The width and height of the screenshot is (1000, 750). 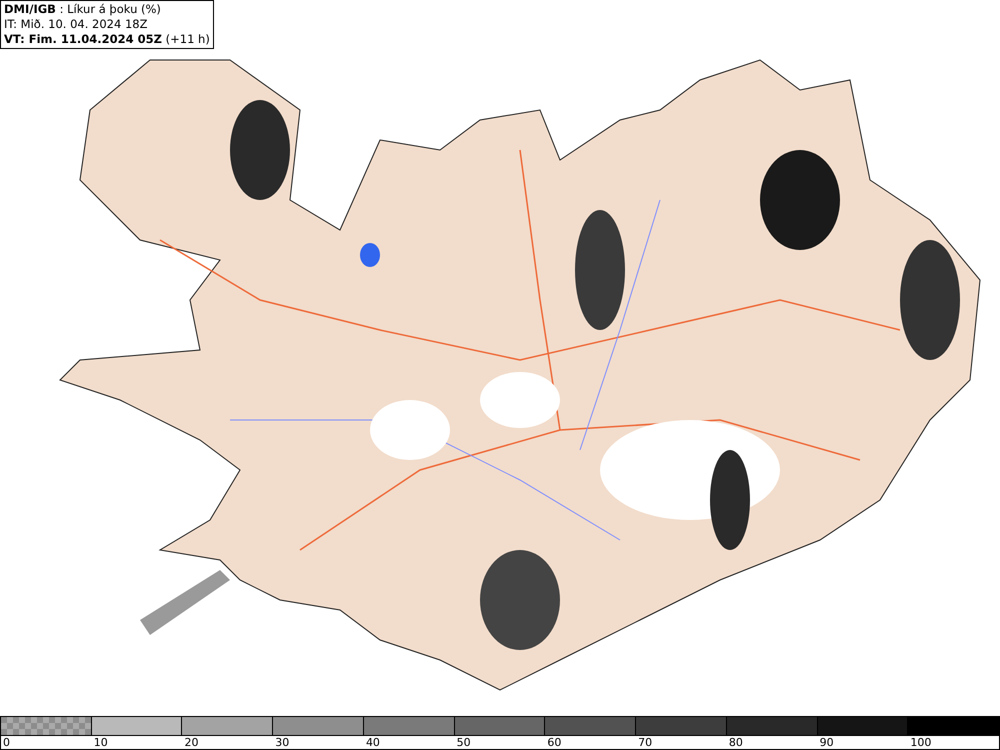 What do you see at coordinates (735, 742) in the screenshot?
I see `legend-label: 80` at bounding box center [735, 742].